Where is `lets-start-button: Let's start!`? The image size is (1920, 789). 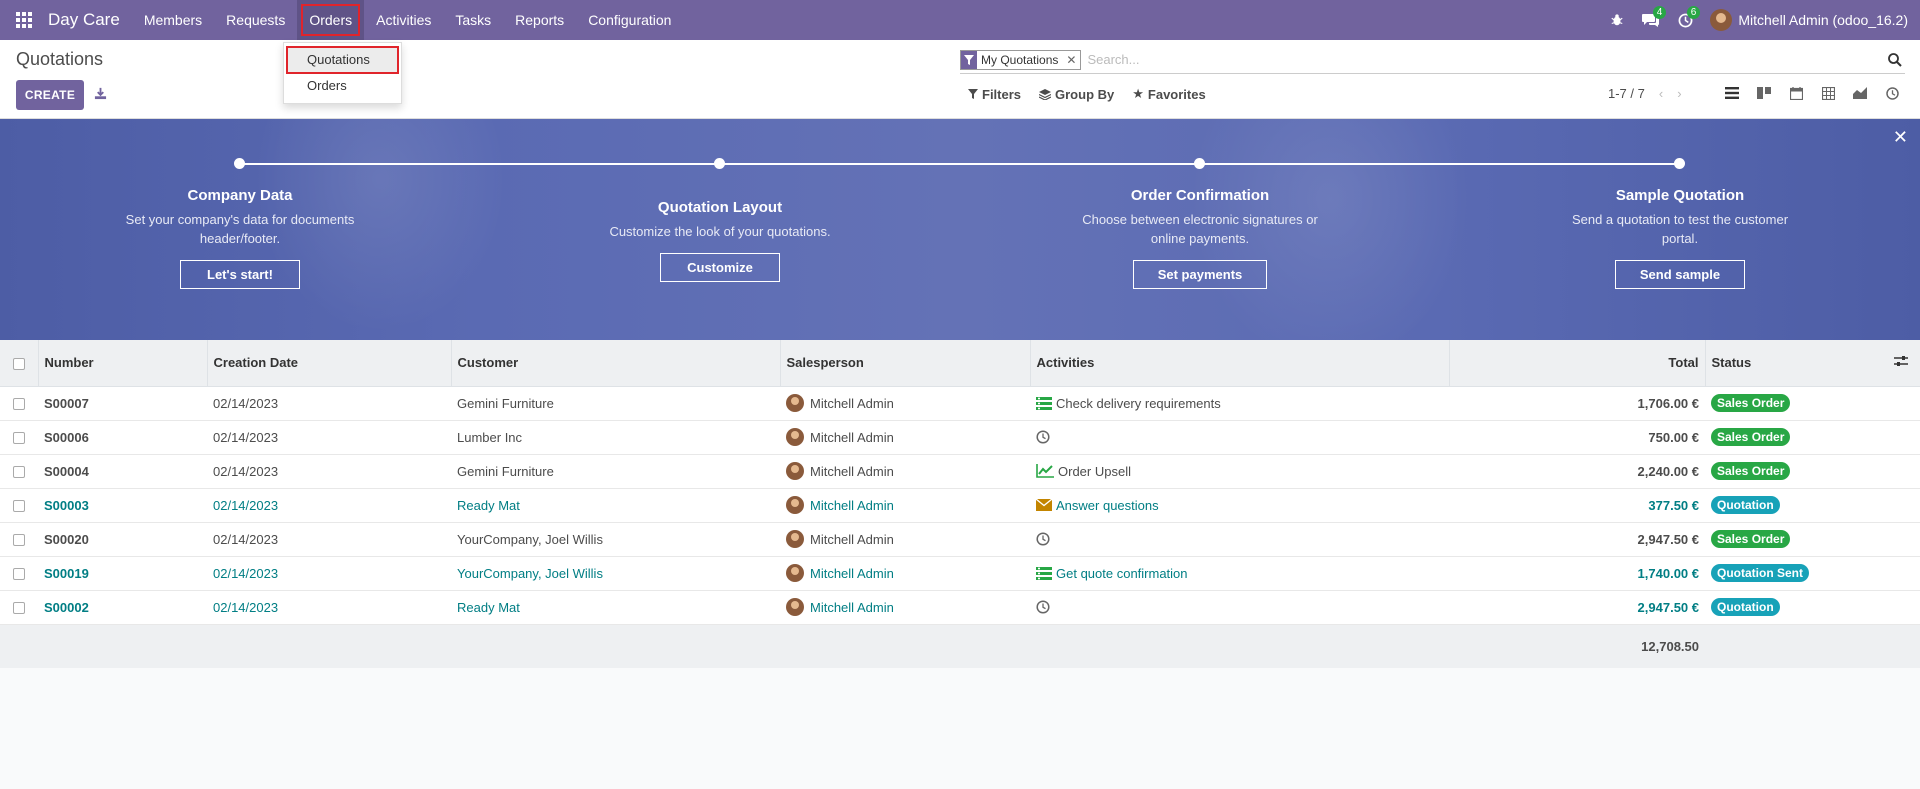 lets-start-button: Let's start! is located at coordinates (240, 274).